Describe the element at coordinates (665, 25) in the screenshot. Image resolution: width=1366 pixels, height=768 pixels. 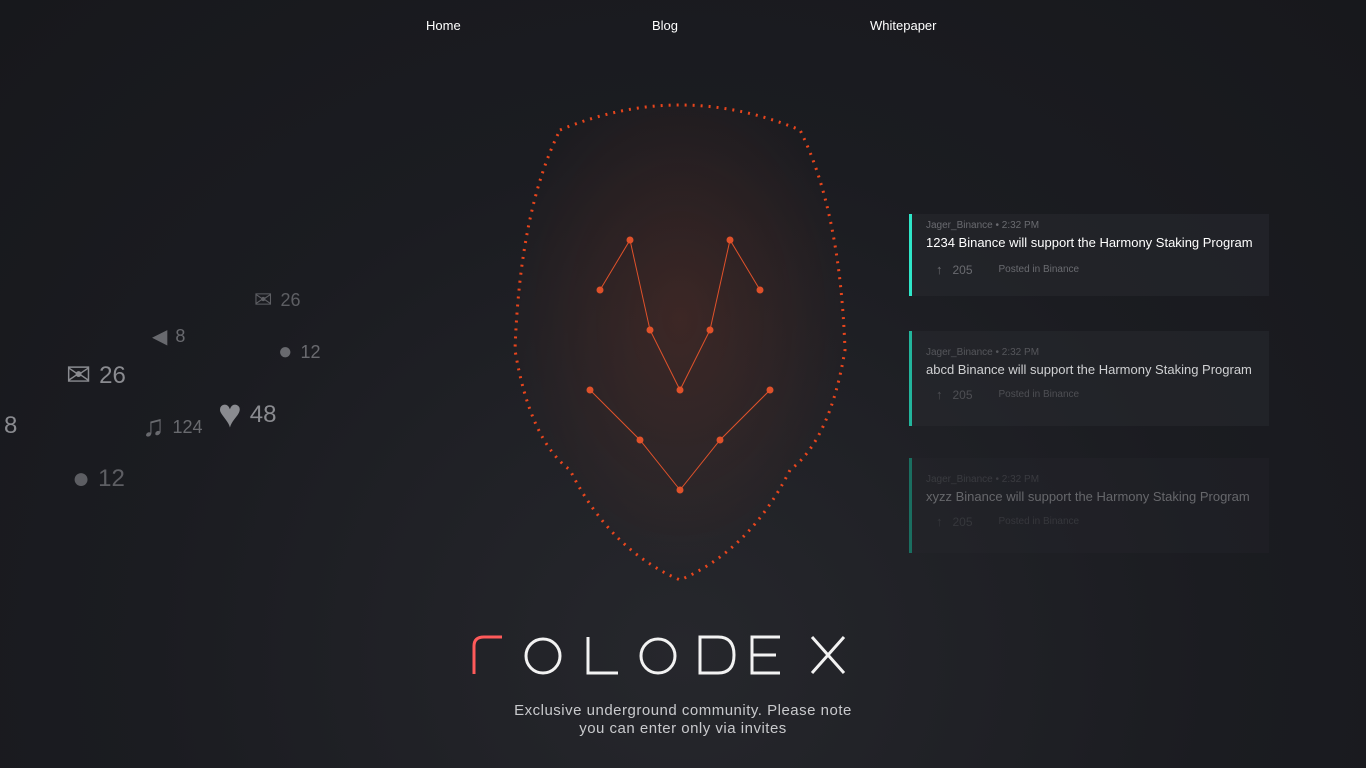
I see `nav-blog: Blog` at that location.